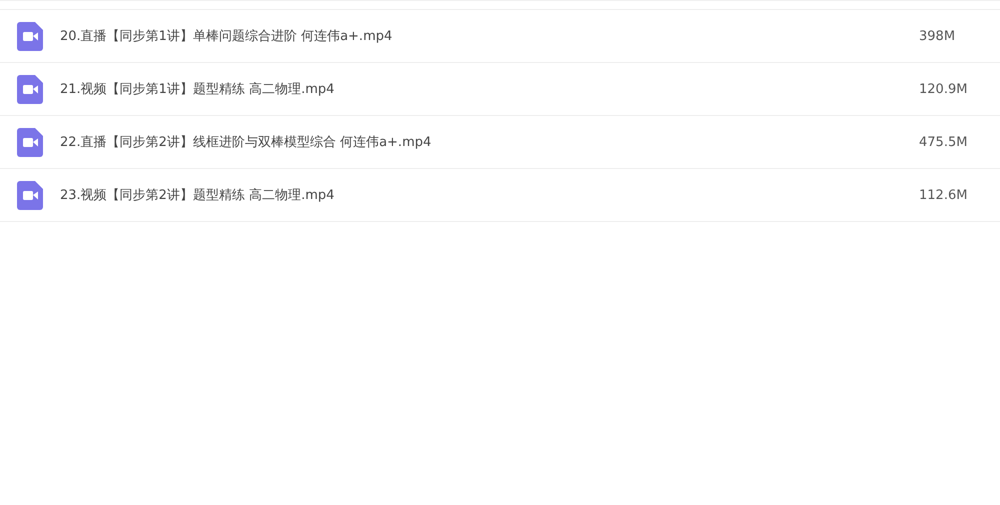 This screenshot has height=505, width=1000. Describe the element at coordinates (489, 36) in the screenshot. I see `file-name: 20.直播【同步第1讲】单棒问题综合进阶 何连伟a+.mp4` at that location.